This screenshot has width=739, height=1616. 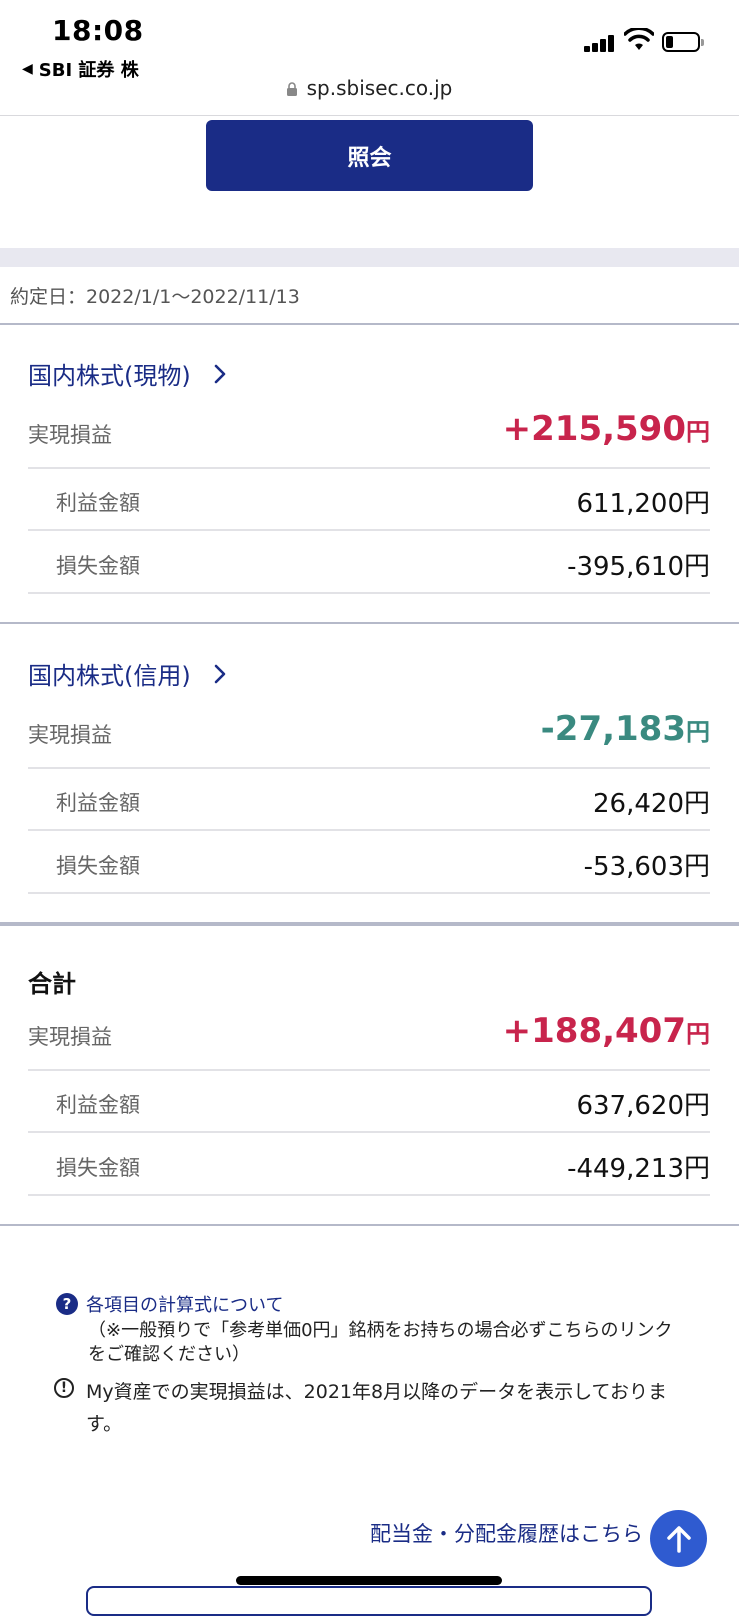 What do you see at coordinates (109, 676) in the screenshot?
I see `section-title-label: 国内株式(信用)` at bounding box center [109, 676].